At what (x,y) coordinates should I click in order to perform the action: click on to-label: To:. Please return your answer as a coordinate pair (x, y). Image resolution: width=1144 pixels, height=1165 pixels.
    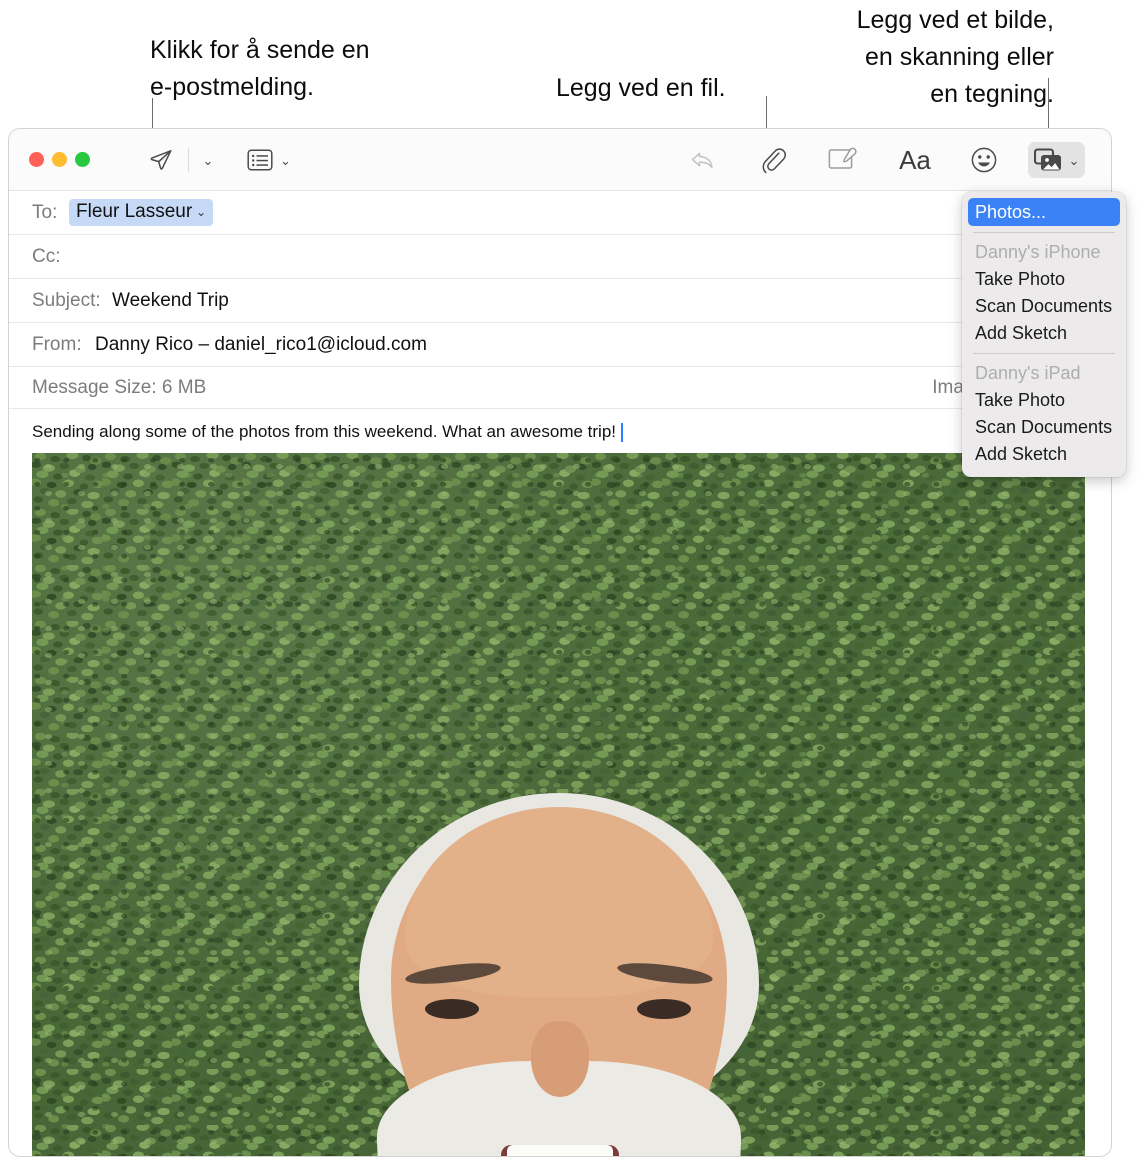
    Looking at the image, I should click on (45, 212).